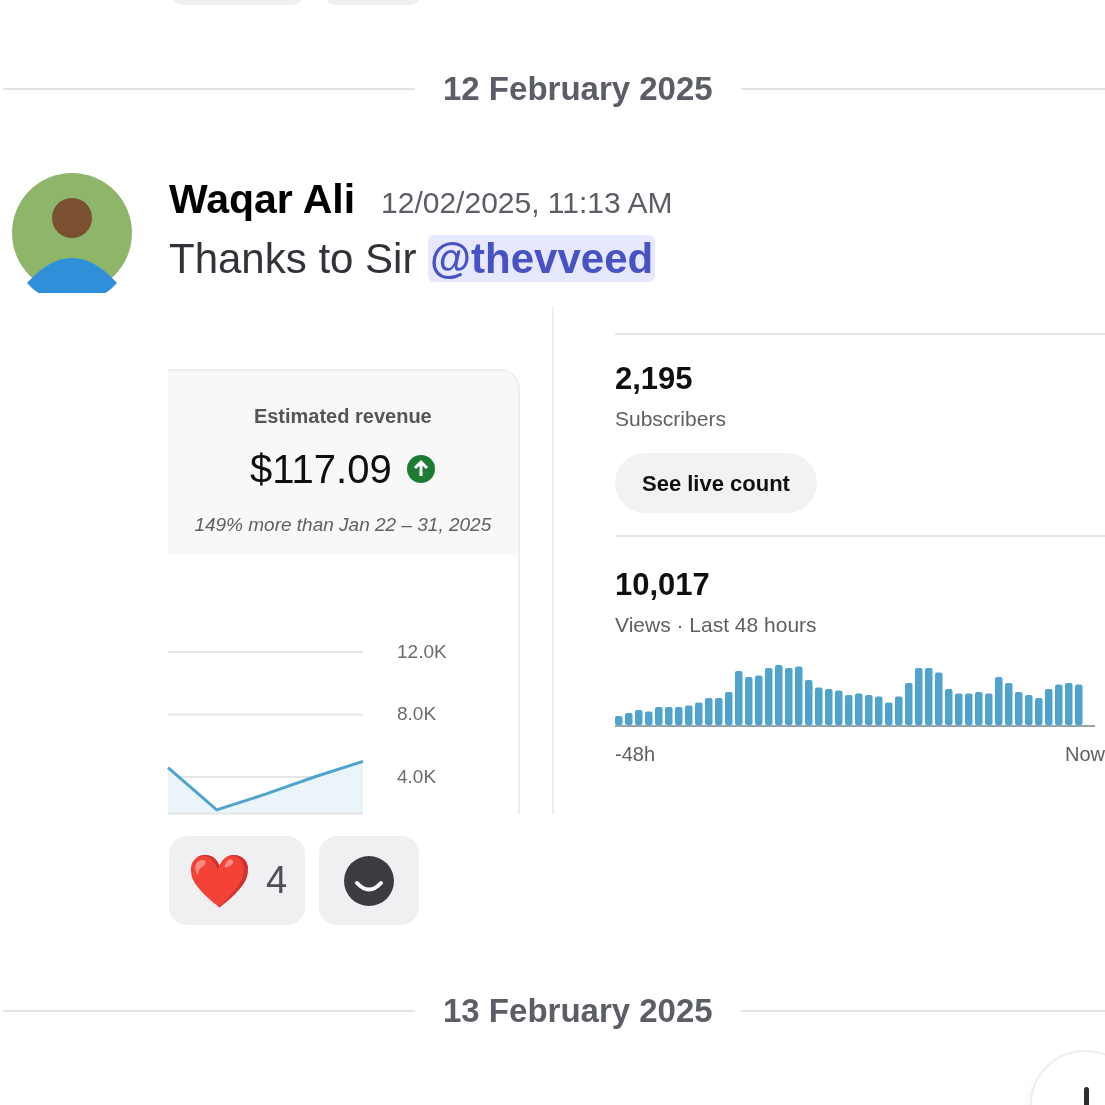 The width and height of the screenshot is (1105, 1105). Describe the element at coordinates (422, 651) in the screenshot. I see `axis-label: 12.0K` at that location.